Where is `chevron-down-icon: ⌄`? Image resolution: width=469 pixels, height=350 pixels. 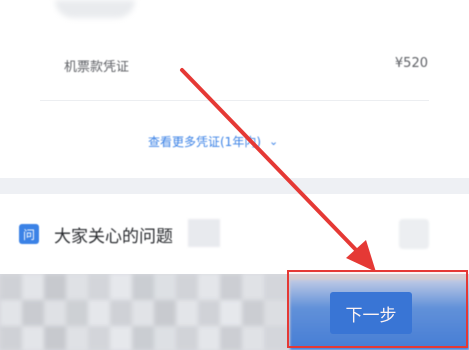 chevron-down-icon: ⌄ is located at coordinates (274, 141).